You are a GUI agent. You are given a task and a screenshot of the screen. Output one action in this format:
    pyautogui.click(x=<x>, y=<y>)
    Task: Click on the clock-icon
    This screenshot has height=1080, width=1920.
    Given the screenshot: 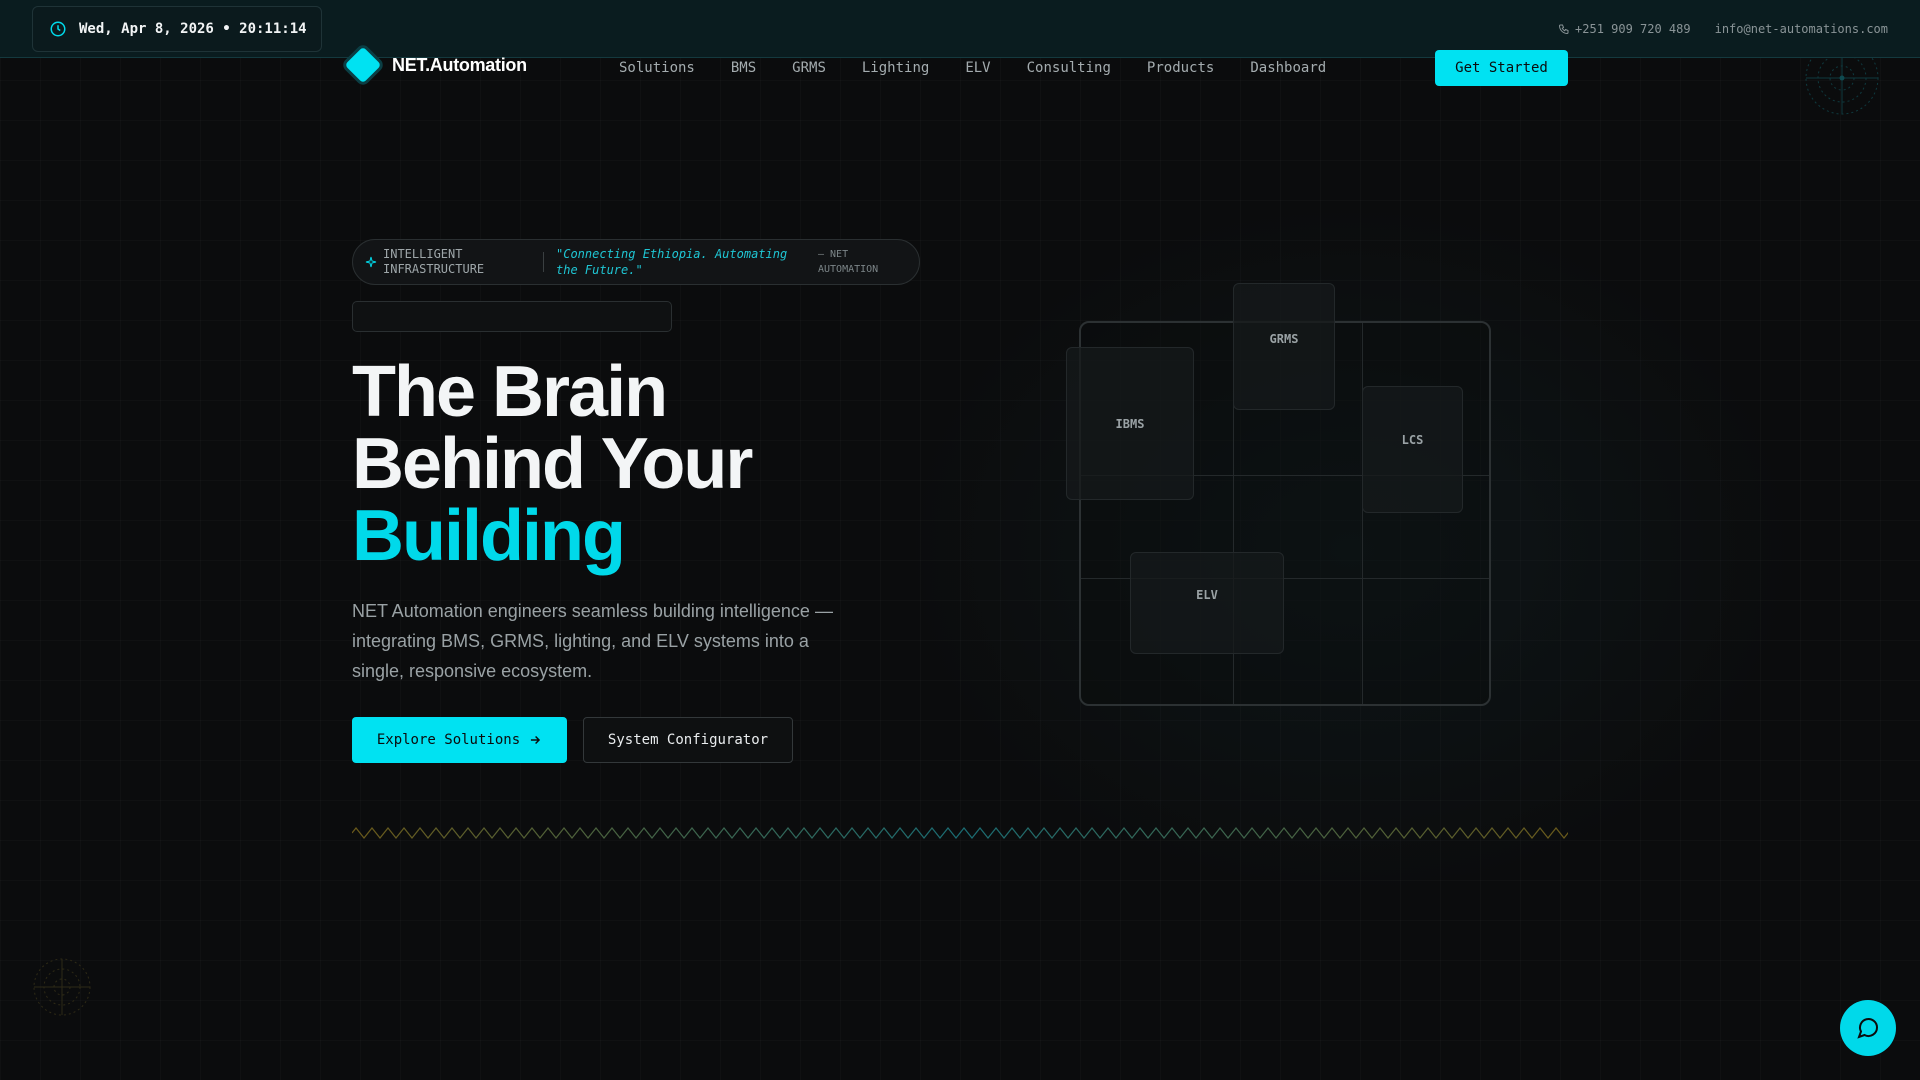 What is the action you would take?
    pyautogui.click(x=58, y=29)
    